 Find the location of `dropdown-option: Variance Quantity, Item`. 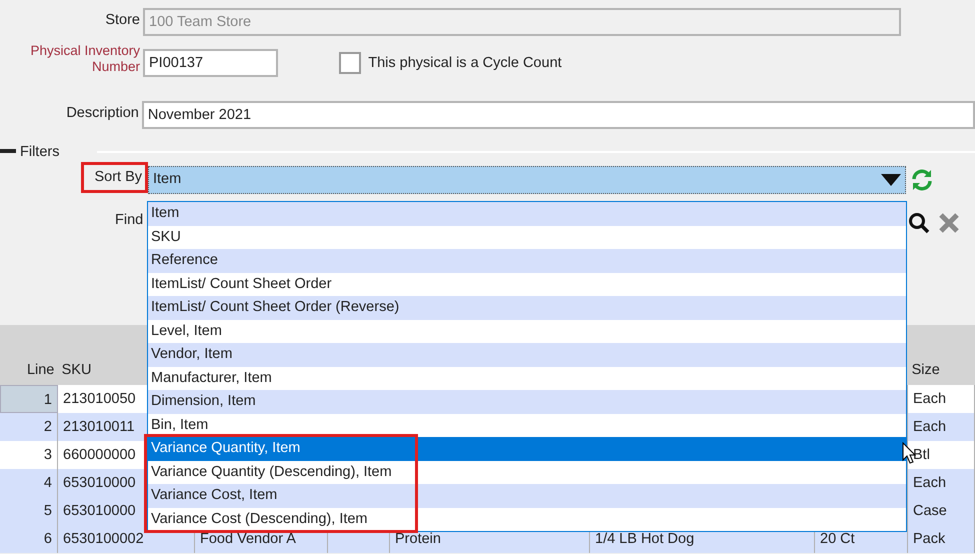

dropdown-option: Variance Quantity, Item is located at coordinates (527, 448).